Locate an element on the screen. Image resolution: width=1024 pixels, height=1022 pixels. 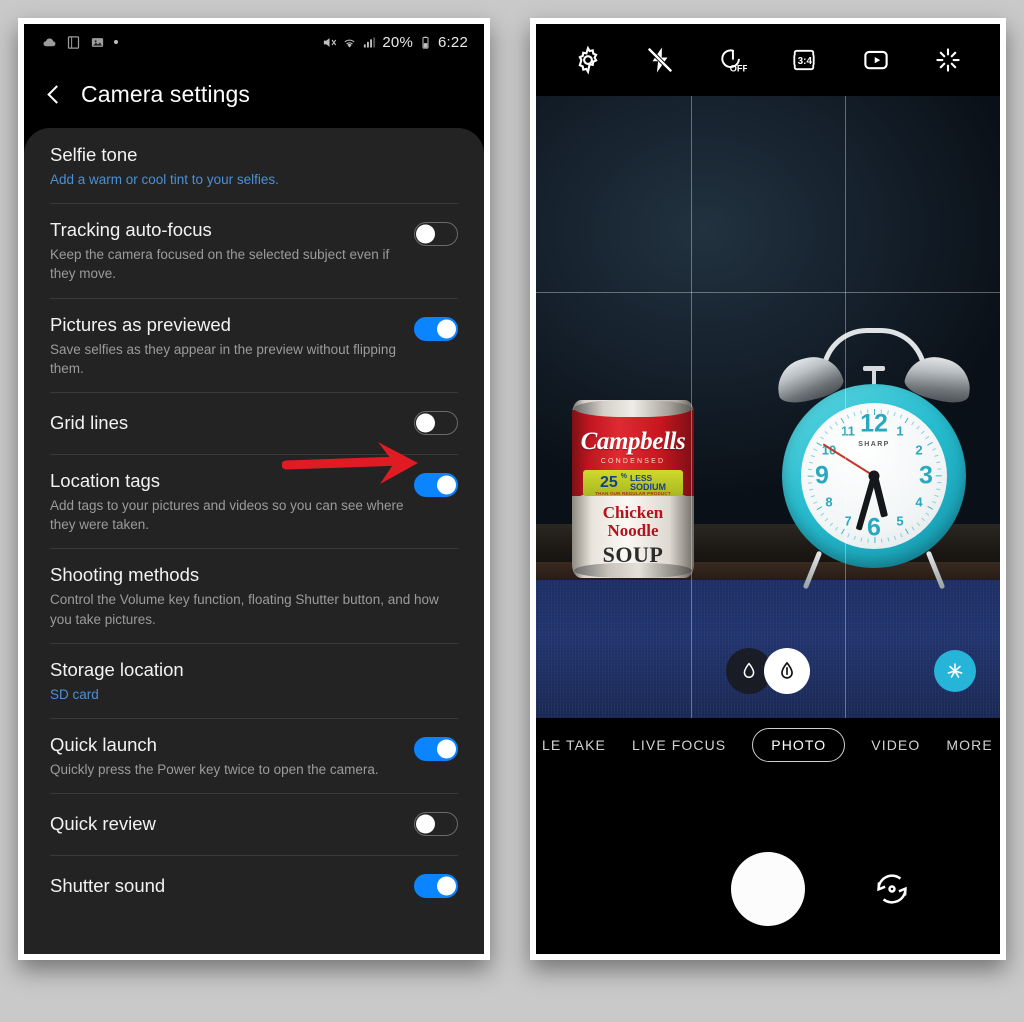
setting-row-storage-location: Storage location SD card is located at coordinates (254, 680).